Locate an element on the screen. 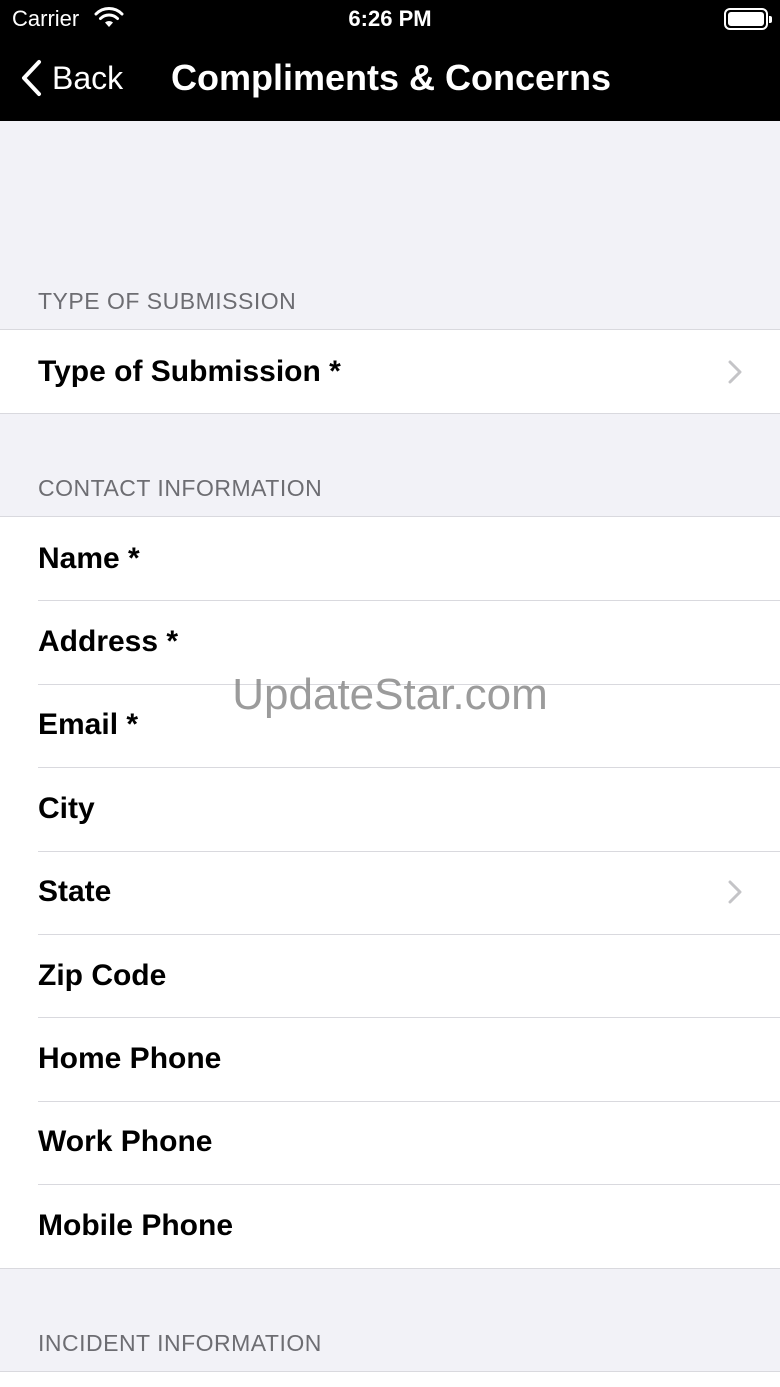 Image resolution: width=780 pixels, height=1387 pixels. back-button: Back is located at coordinates (71, 78).